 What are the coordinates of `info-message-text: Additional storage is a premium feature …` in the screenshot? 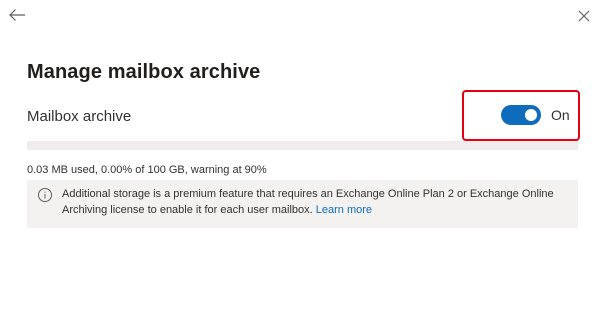 It's located at (308, 202).